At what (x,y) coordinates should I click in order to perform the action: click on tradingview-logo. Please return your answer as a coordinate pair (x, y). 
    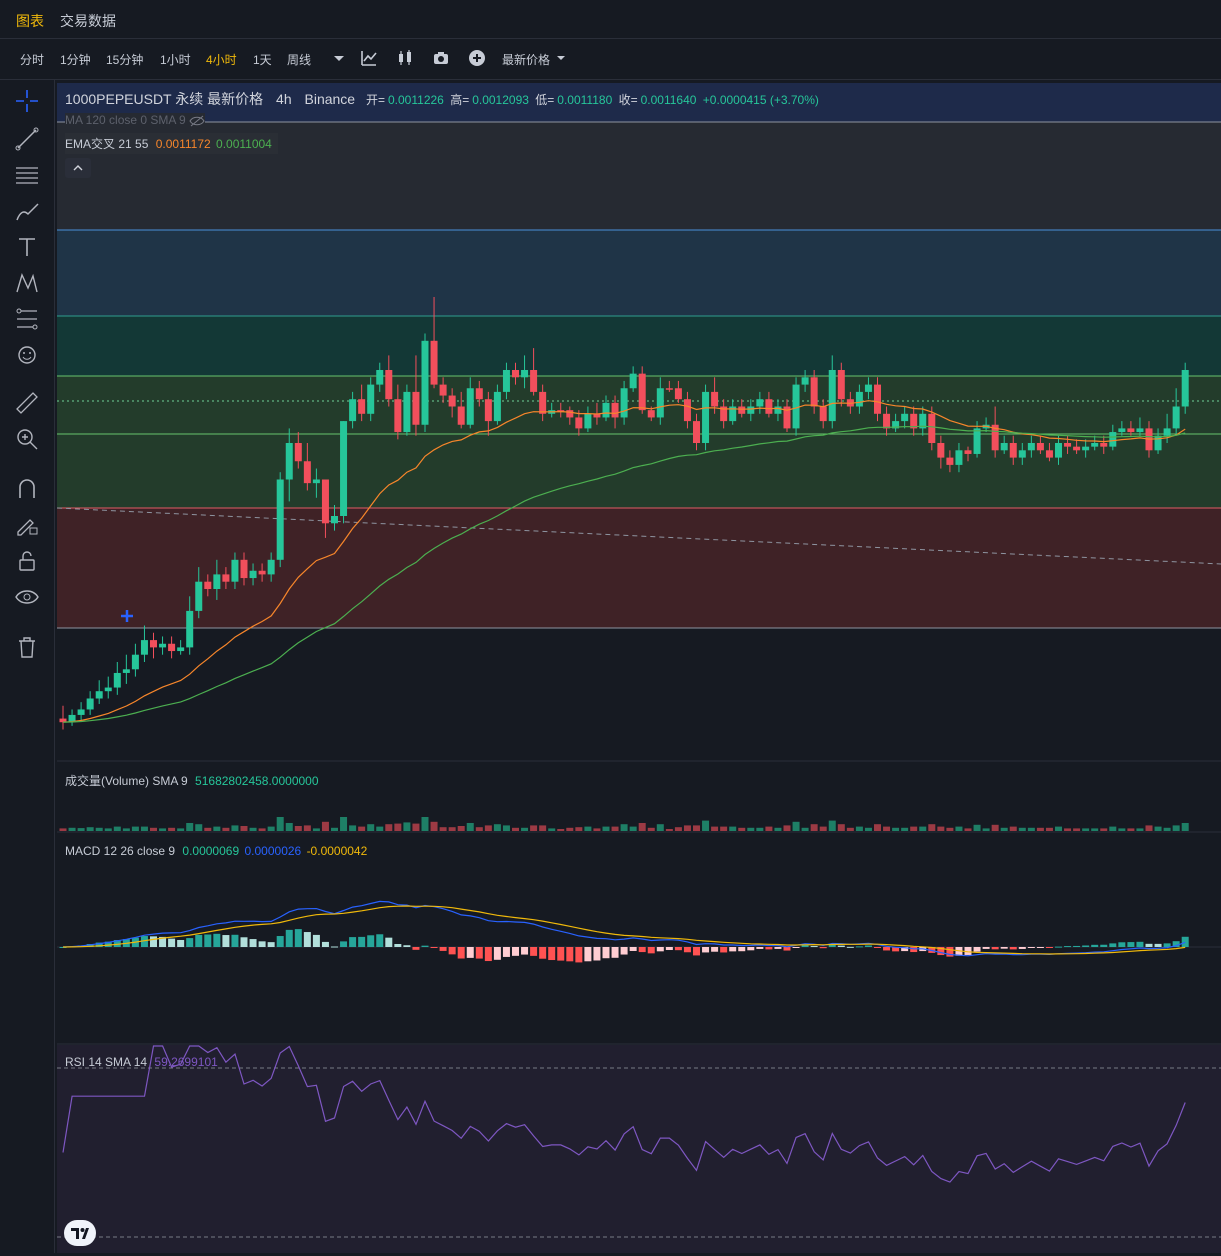
    Looking at the image, I should click on (80, 1233).